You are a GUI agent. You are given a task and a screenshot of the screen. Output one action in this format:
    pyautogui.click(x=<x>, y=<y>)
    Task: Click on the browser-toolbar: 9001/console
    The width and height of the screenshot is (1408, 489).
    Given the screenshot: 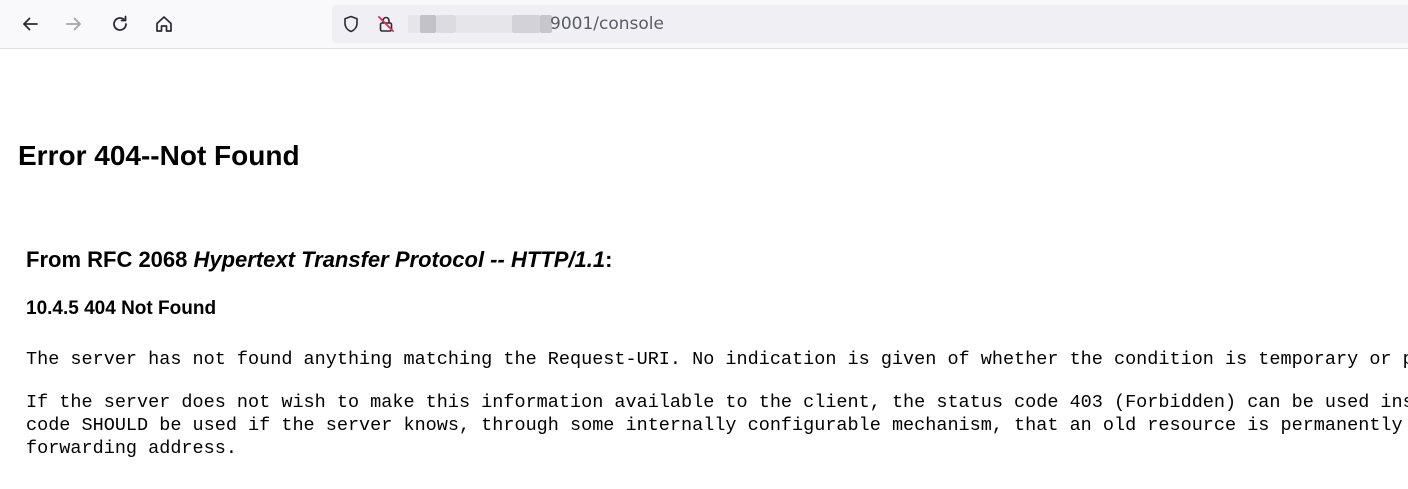 What is the action you would take?
    pyautogui.click(x=704, y=24)
    